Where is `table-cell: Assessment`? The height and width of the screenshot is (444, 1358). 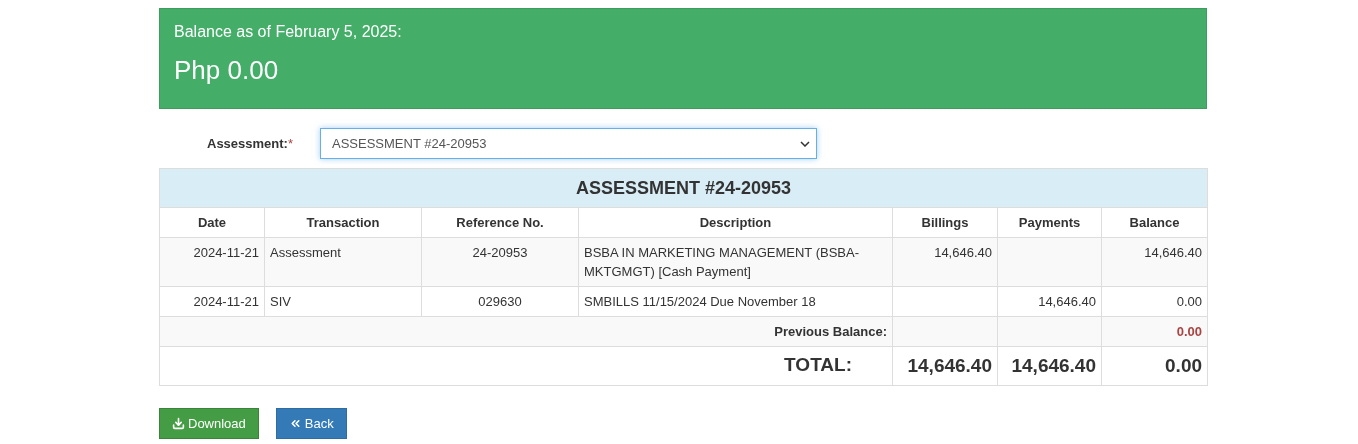
table-cell: Assessment is located at coordinates (343, 262).